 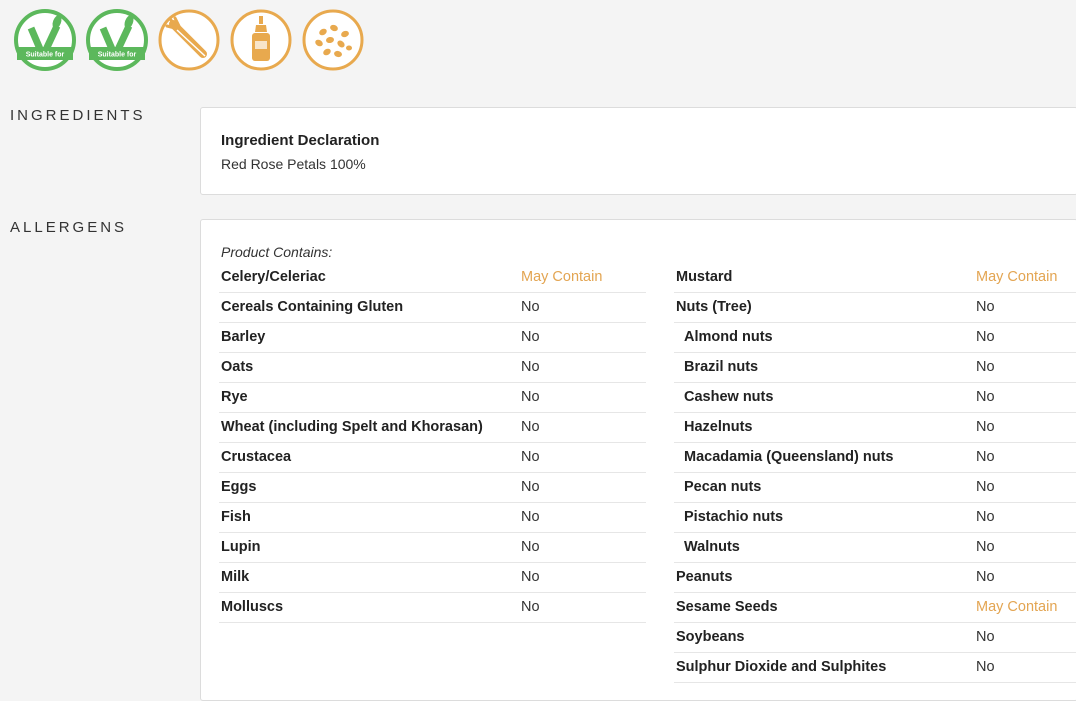 I want to click on allergen-name: Mustard, so click(x=704, y=277).